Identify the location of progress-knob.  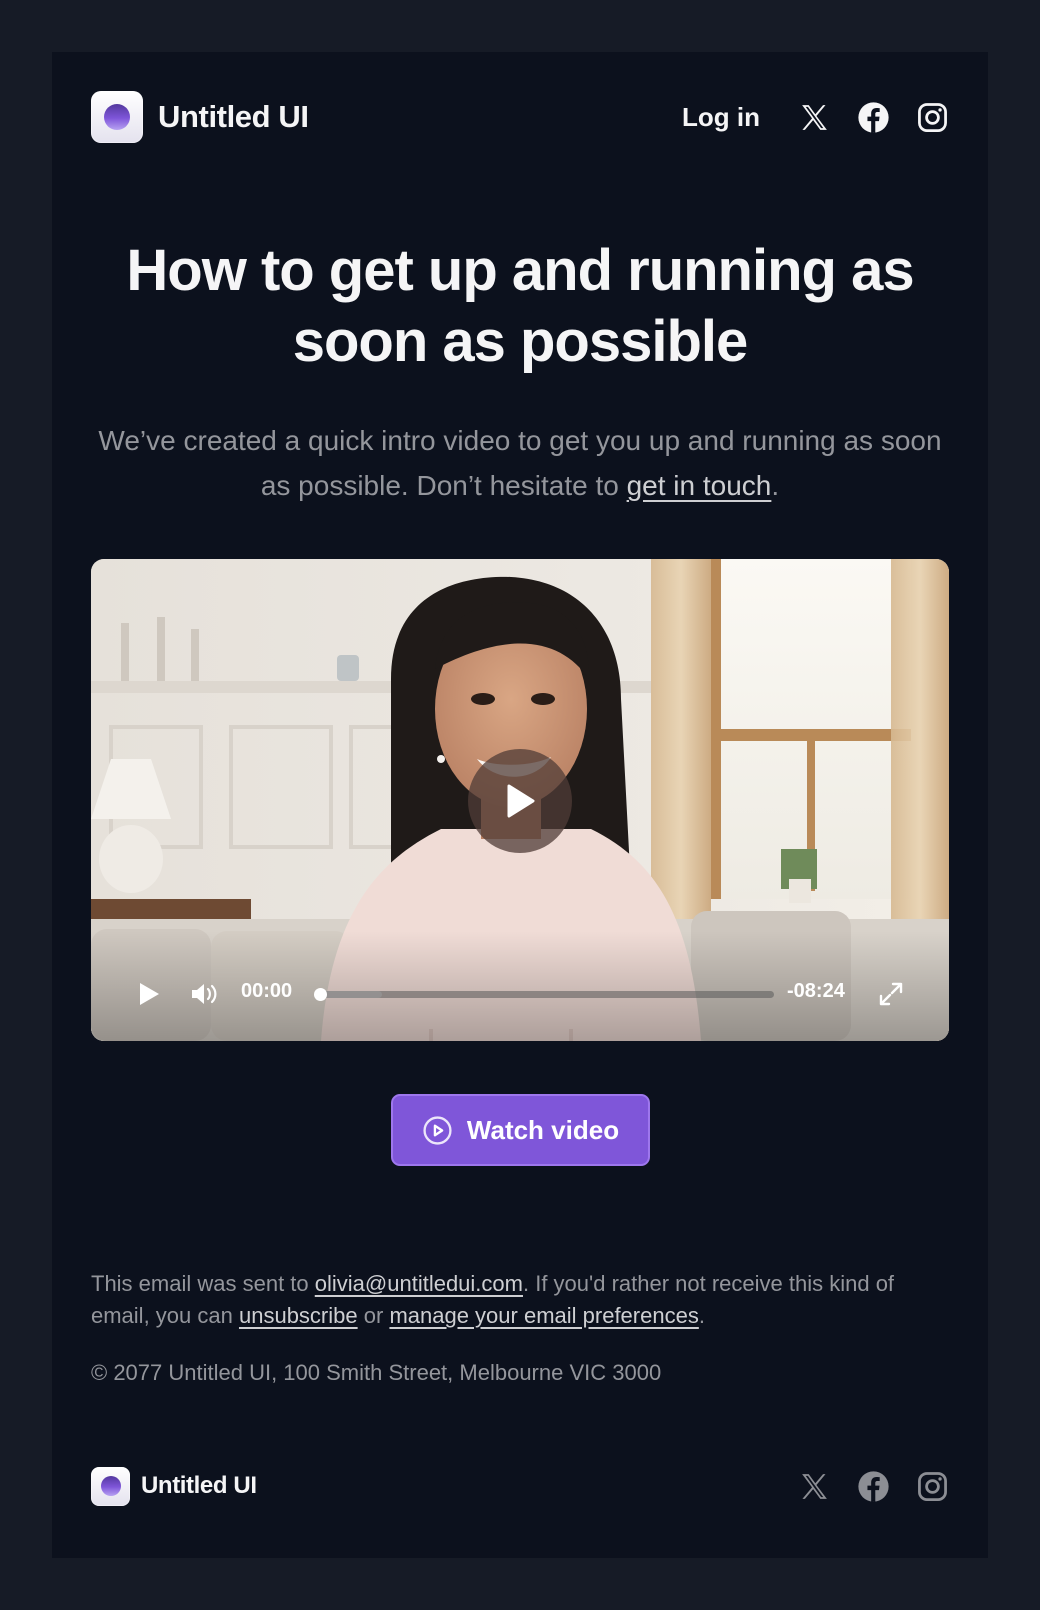
(320, 994).